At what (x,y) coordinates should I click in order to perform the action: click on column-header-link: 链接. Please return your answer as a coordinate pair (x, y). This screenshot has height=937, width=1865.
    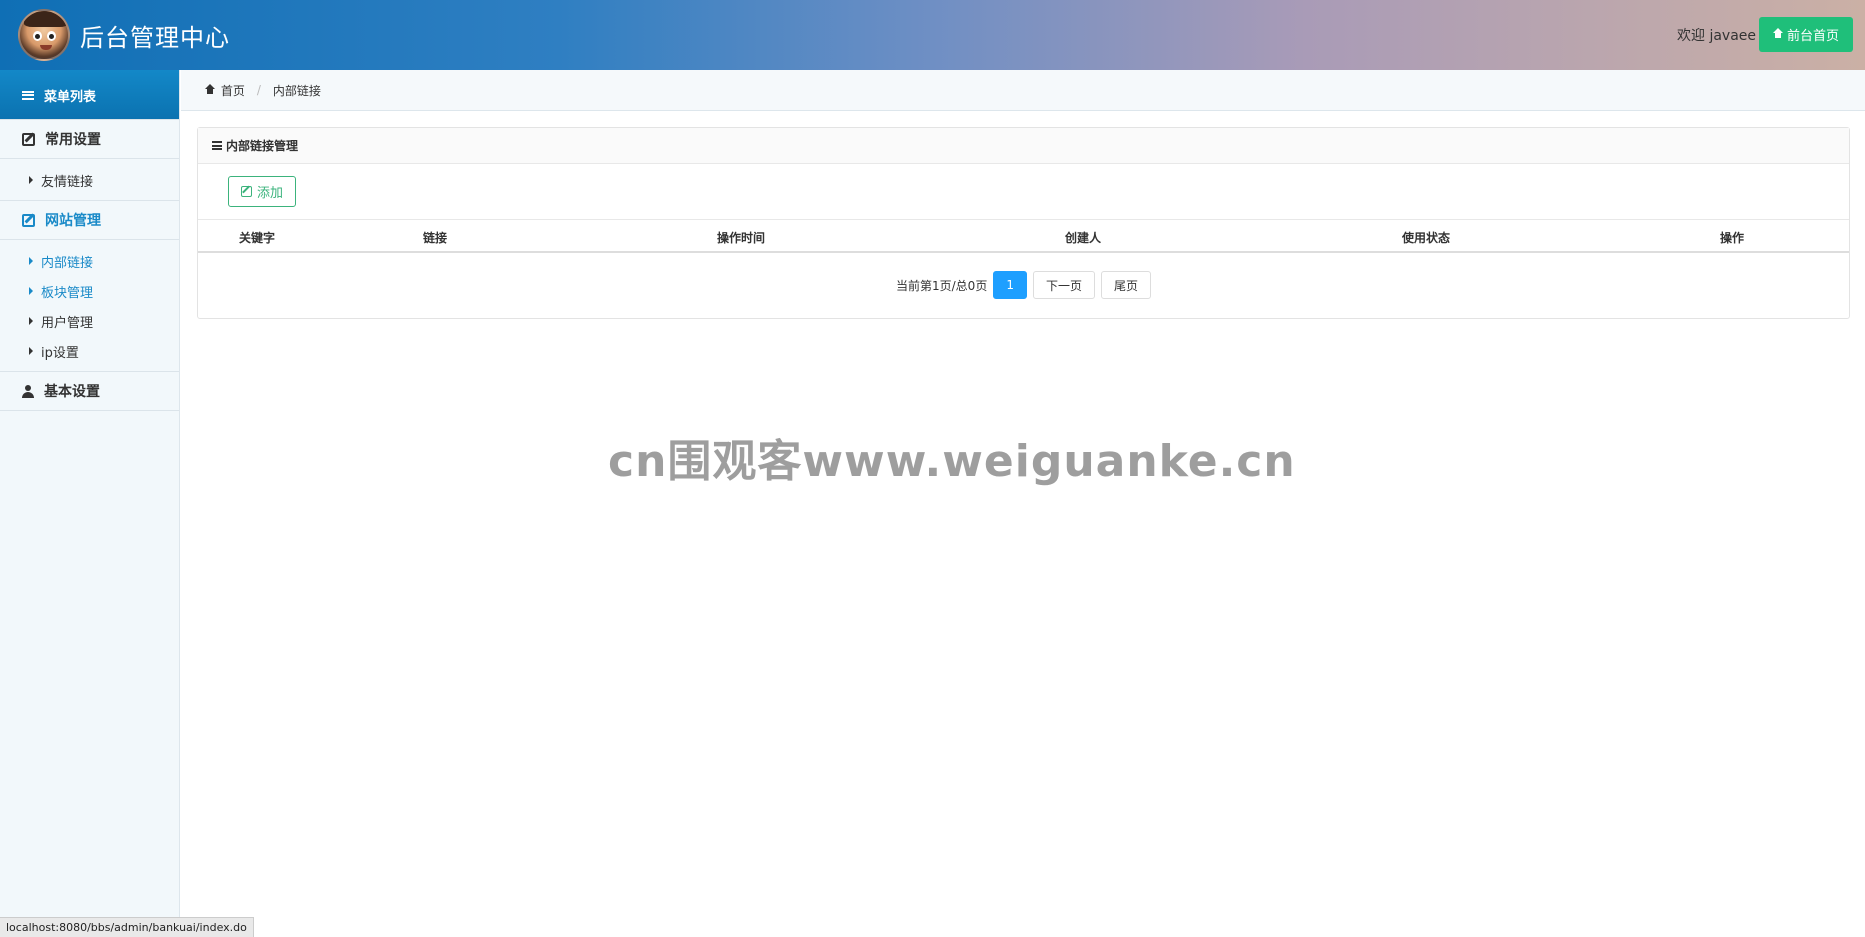
    Looking at the image, I should click on (435, 238).